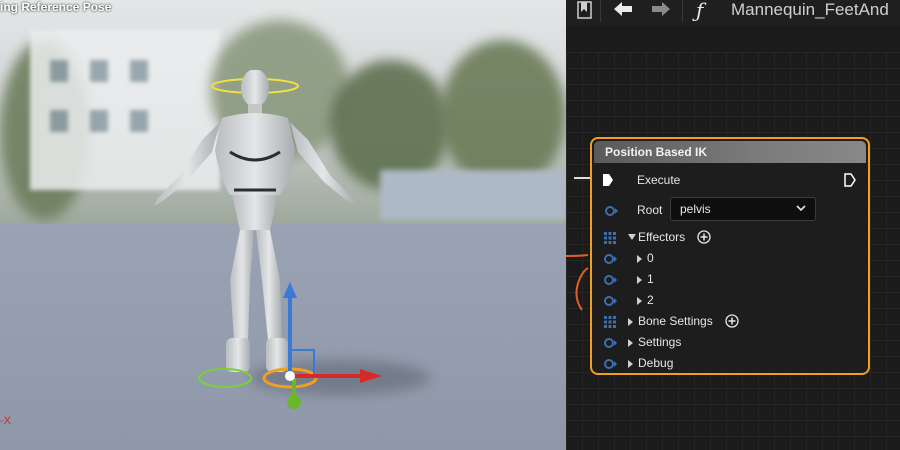 The image size is (900, 450). Describe the element at coordinates (660, 342) in the screenshot. I see `settings-label: Settings` at that location.